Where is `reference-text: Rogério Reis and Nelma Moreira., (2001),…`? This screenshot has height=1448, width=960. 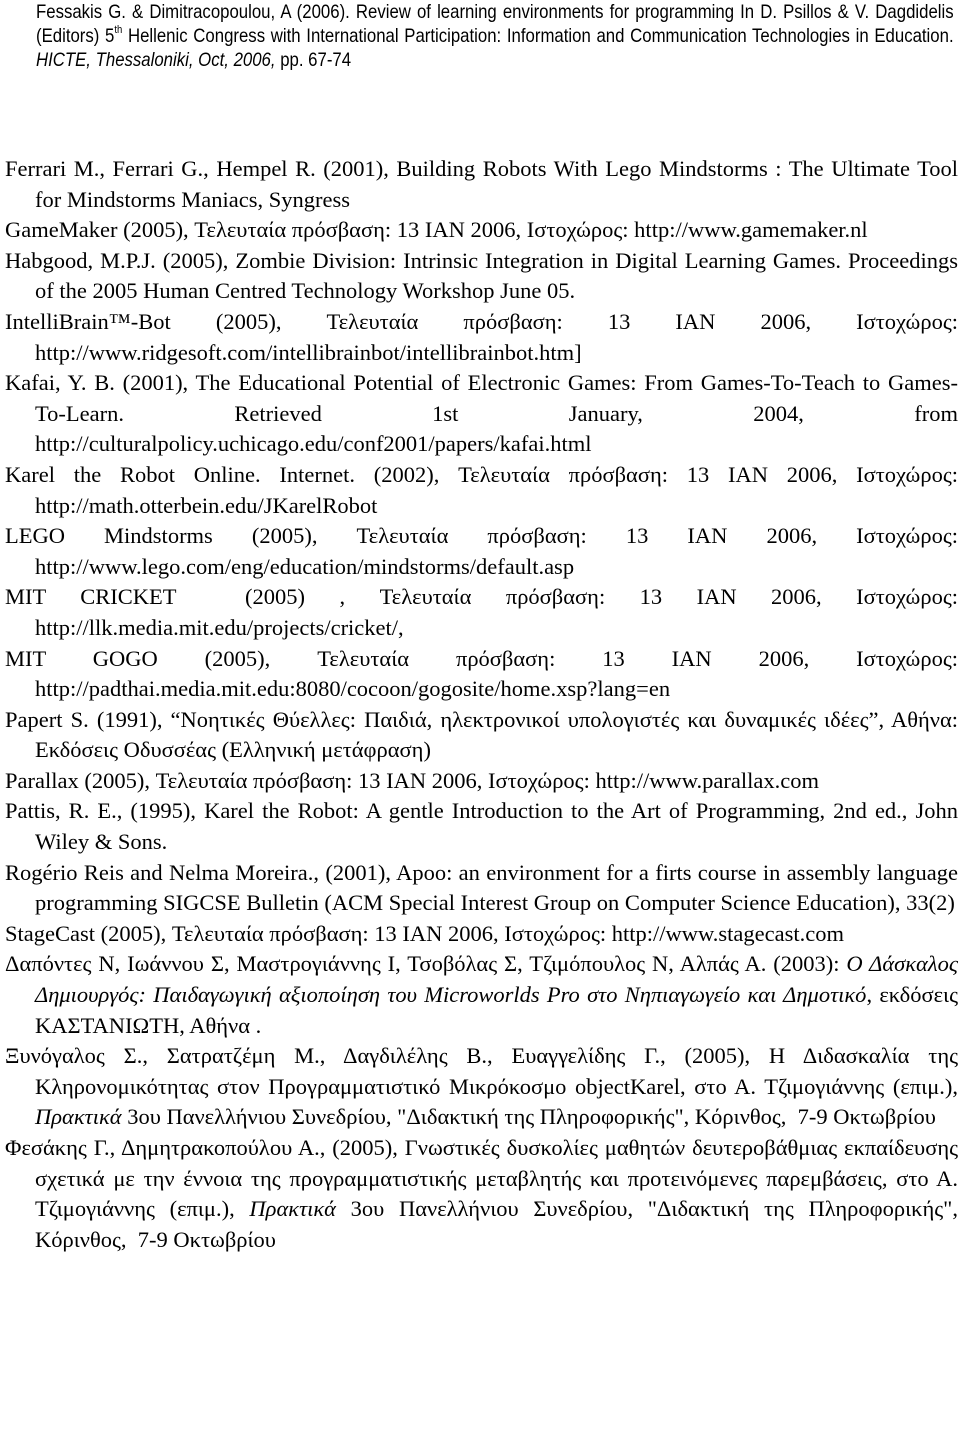
reference-text: Rogério Reis and Nelma Moreira., (2001),… is located at coordinates (481, 887).